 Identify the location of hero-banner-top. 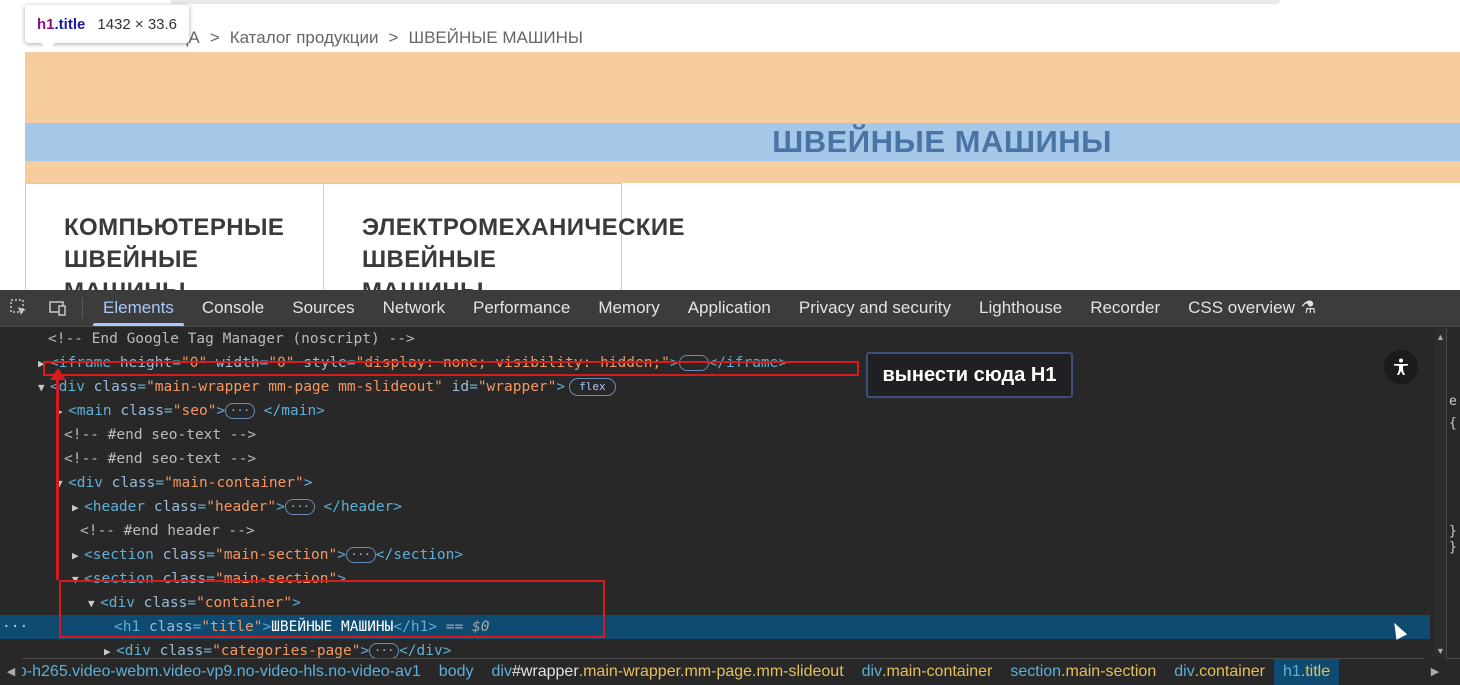
(742, 87).